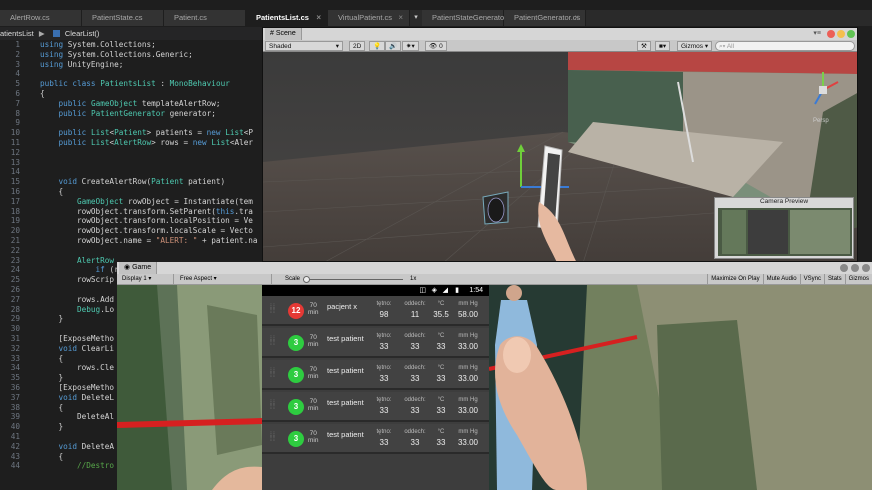 The image size is (872, 490). I want to click on persp-label: Persp, so click(821, 121).